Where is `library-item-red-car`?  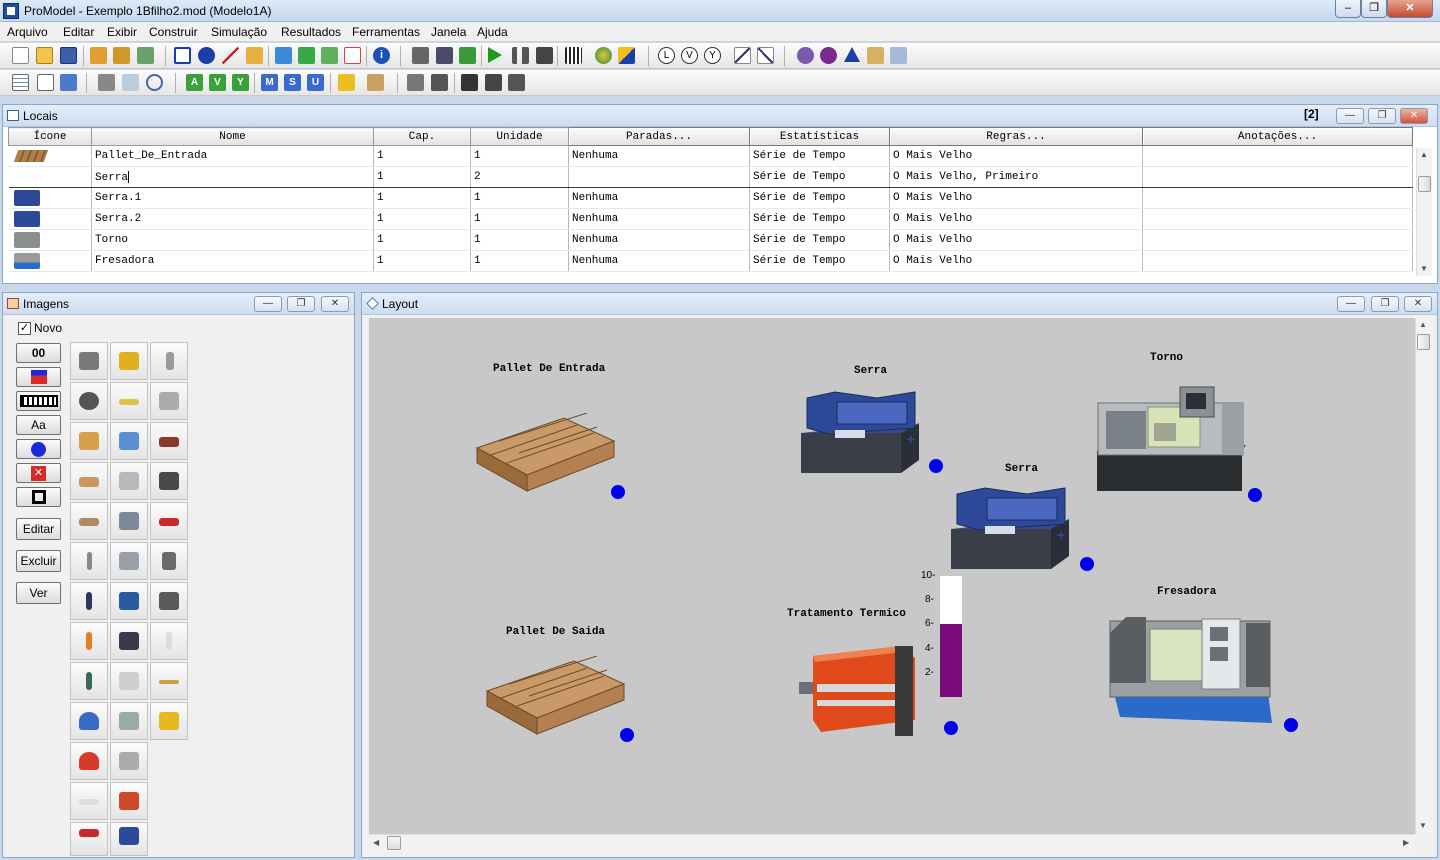 library-item-red-car is located at coordinates (89, 839).